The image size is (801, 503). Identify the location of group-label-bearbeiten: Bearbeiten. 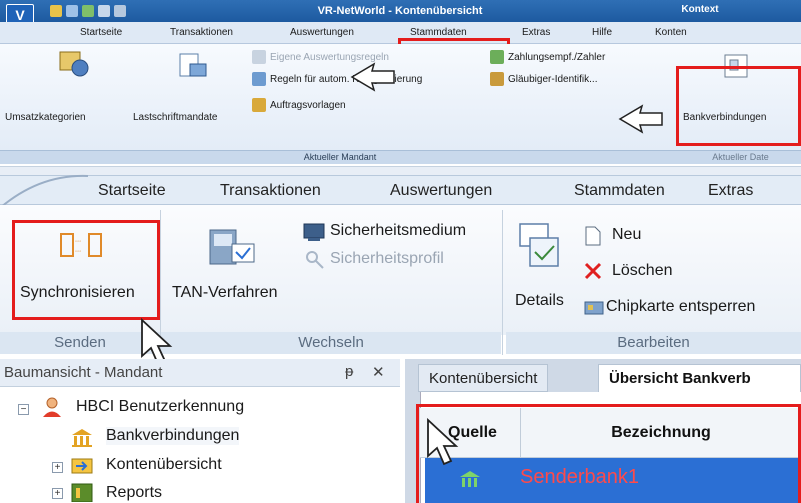
(653, 343).